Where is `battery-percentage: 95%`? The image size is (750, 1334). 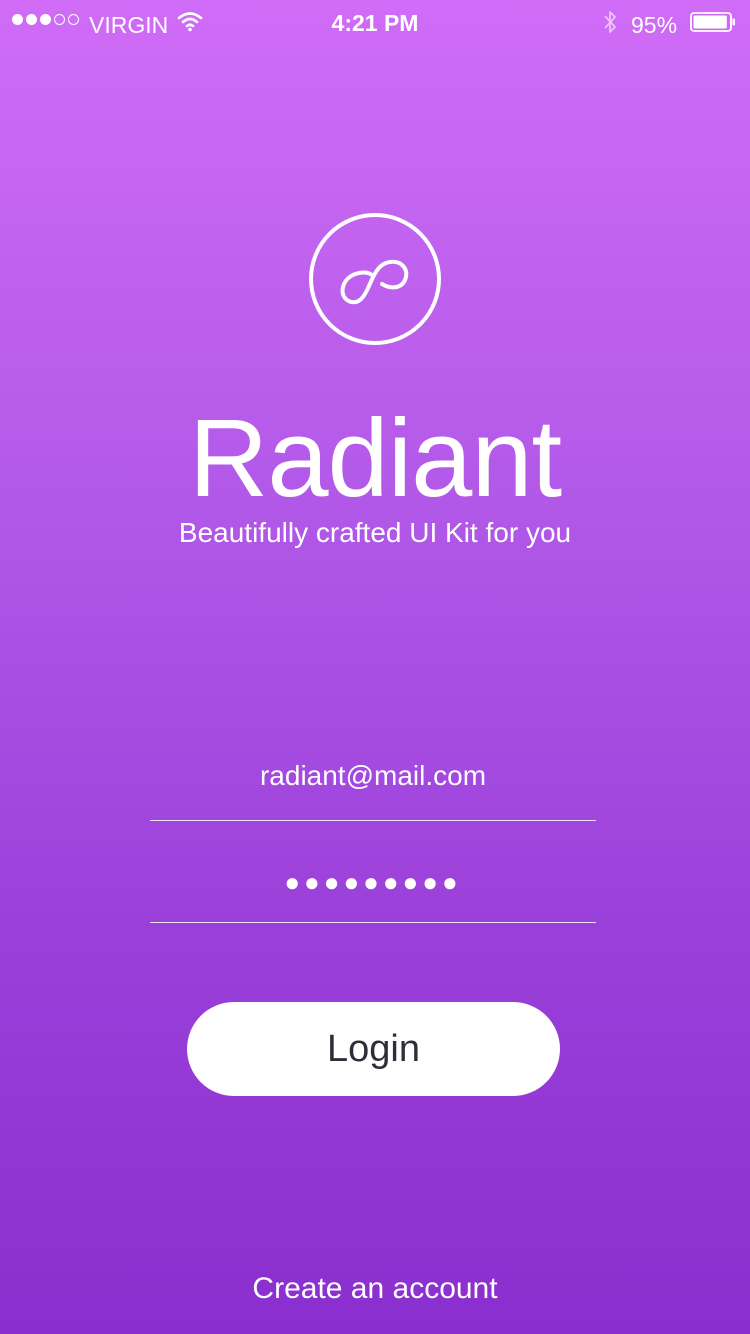
battery-percentage: 95% is located at coordinates (654, 25).